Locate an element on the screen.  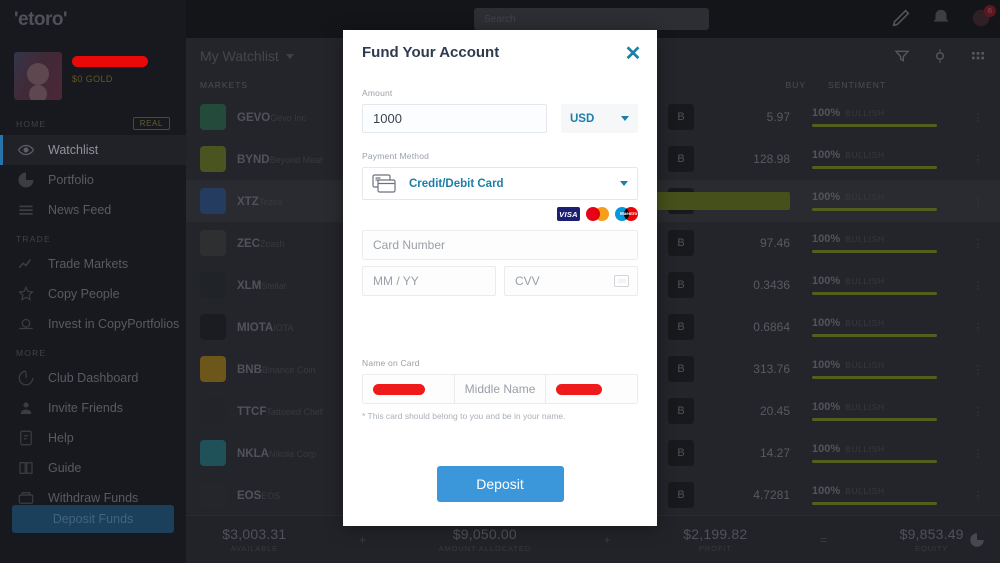
sidebar-item-trade-markets: Trade Markets is located at coordinates (93, 264).